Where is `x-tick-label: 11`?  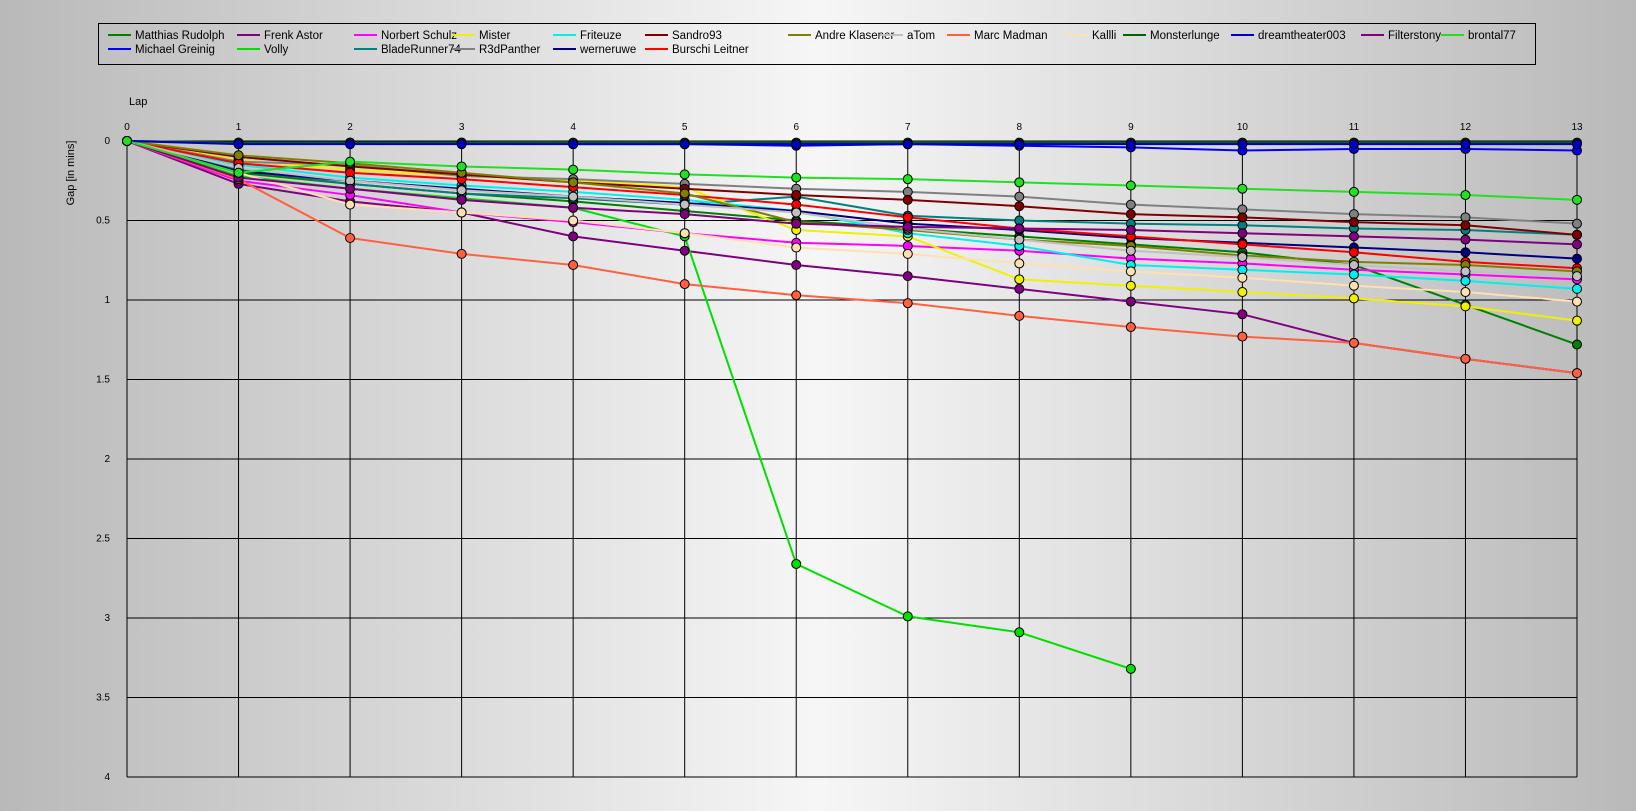
x-tick-label: 11 is located at coordinates (1354, 127).